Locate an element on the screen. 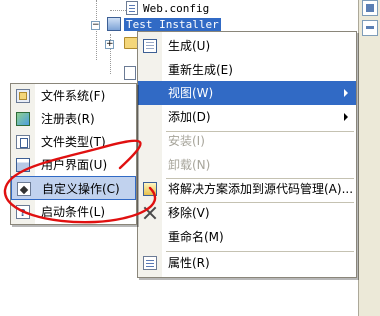 The image size is (380, 316). build-grid-icon is located at coordinates (150, 46).